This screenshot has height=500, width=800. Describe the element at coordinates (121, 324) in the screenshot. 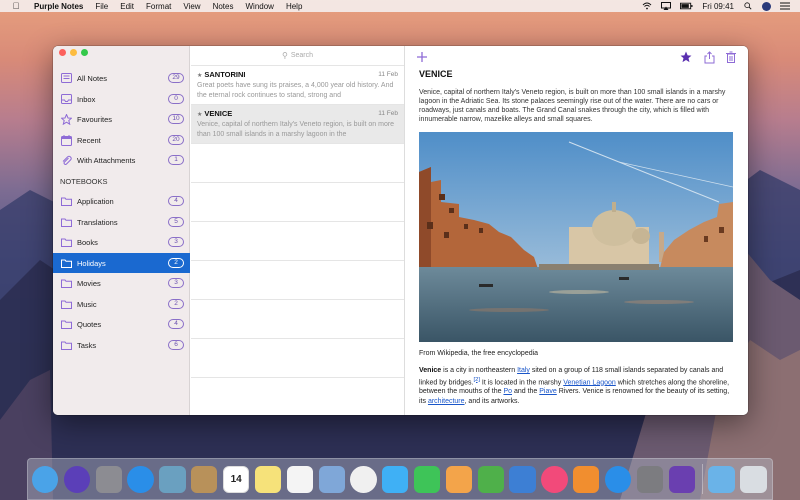

I see `sidebar-item-quotes: Quotes 4` at that location.